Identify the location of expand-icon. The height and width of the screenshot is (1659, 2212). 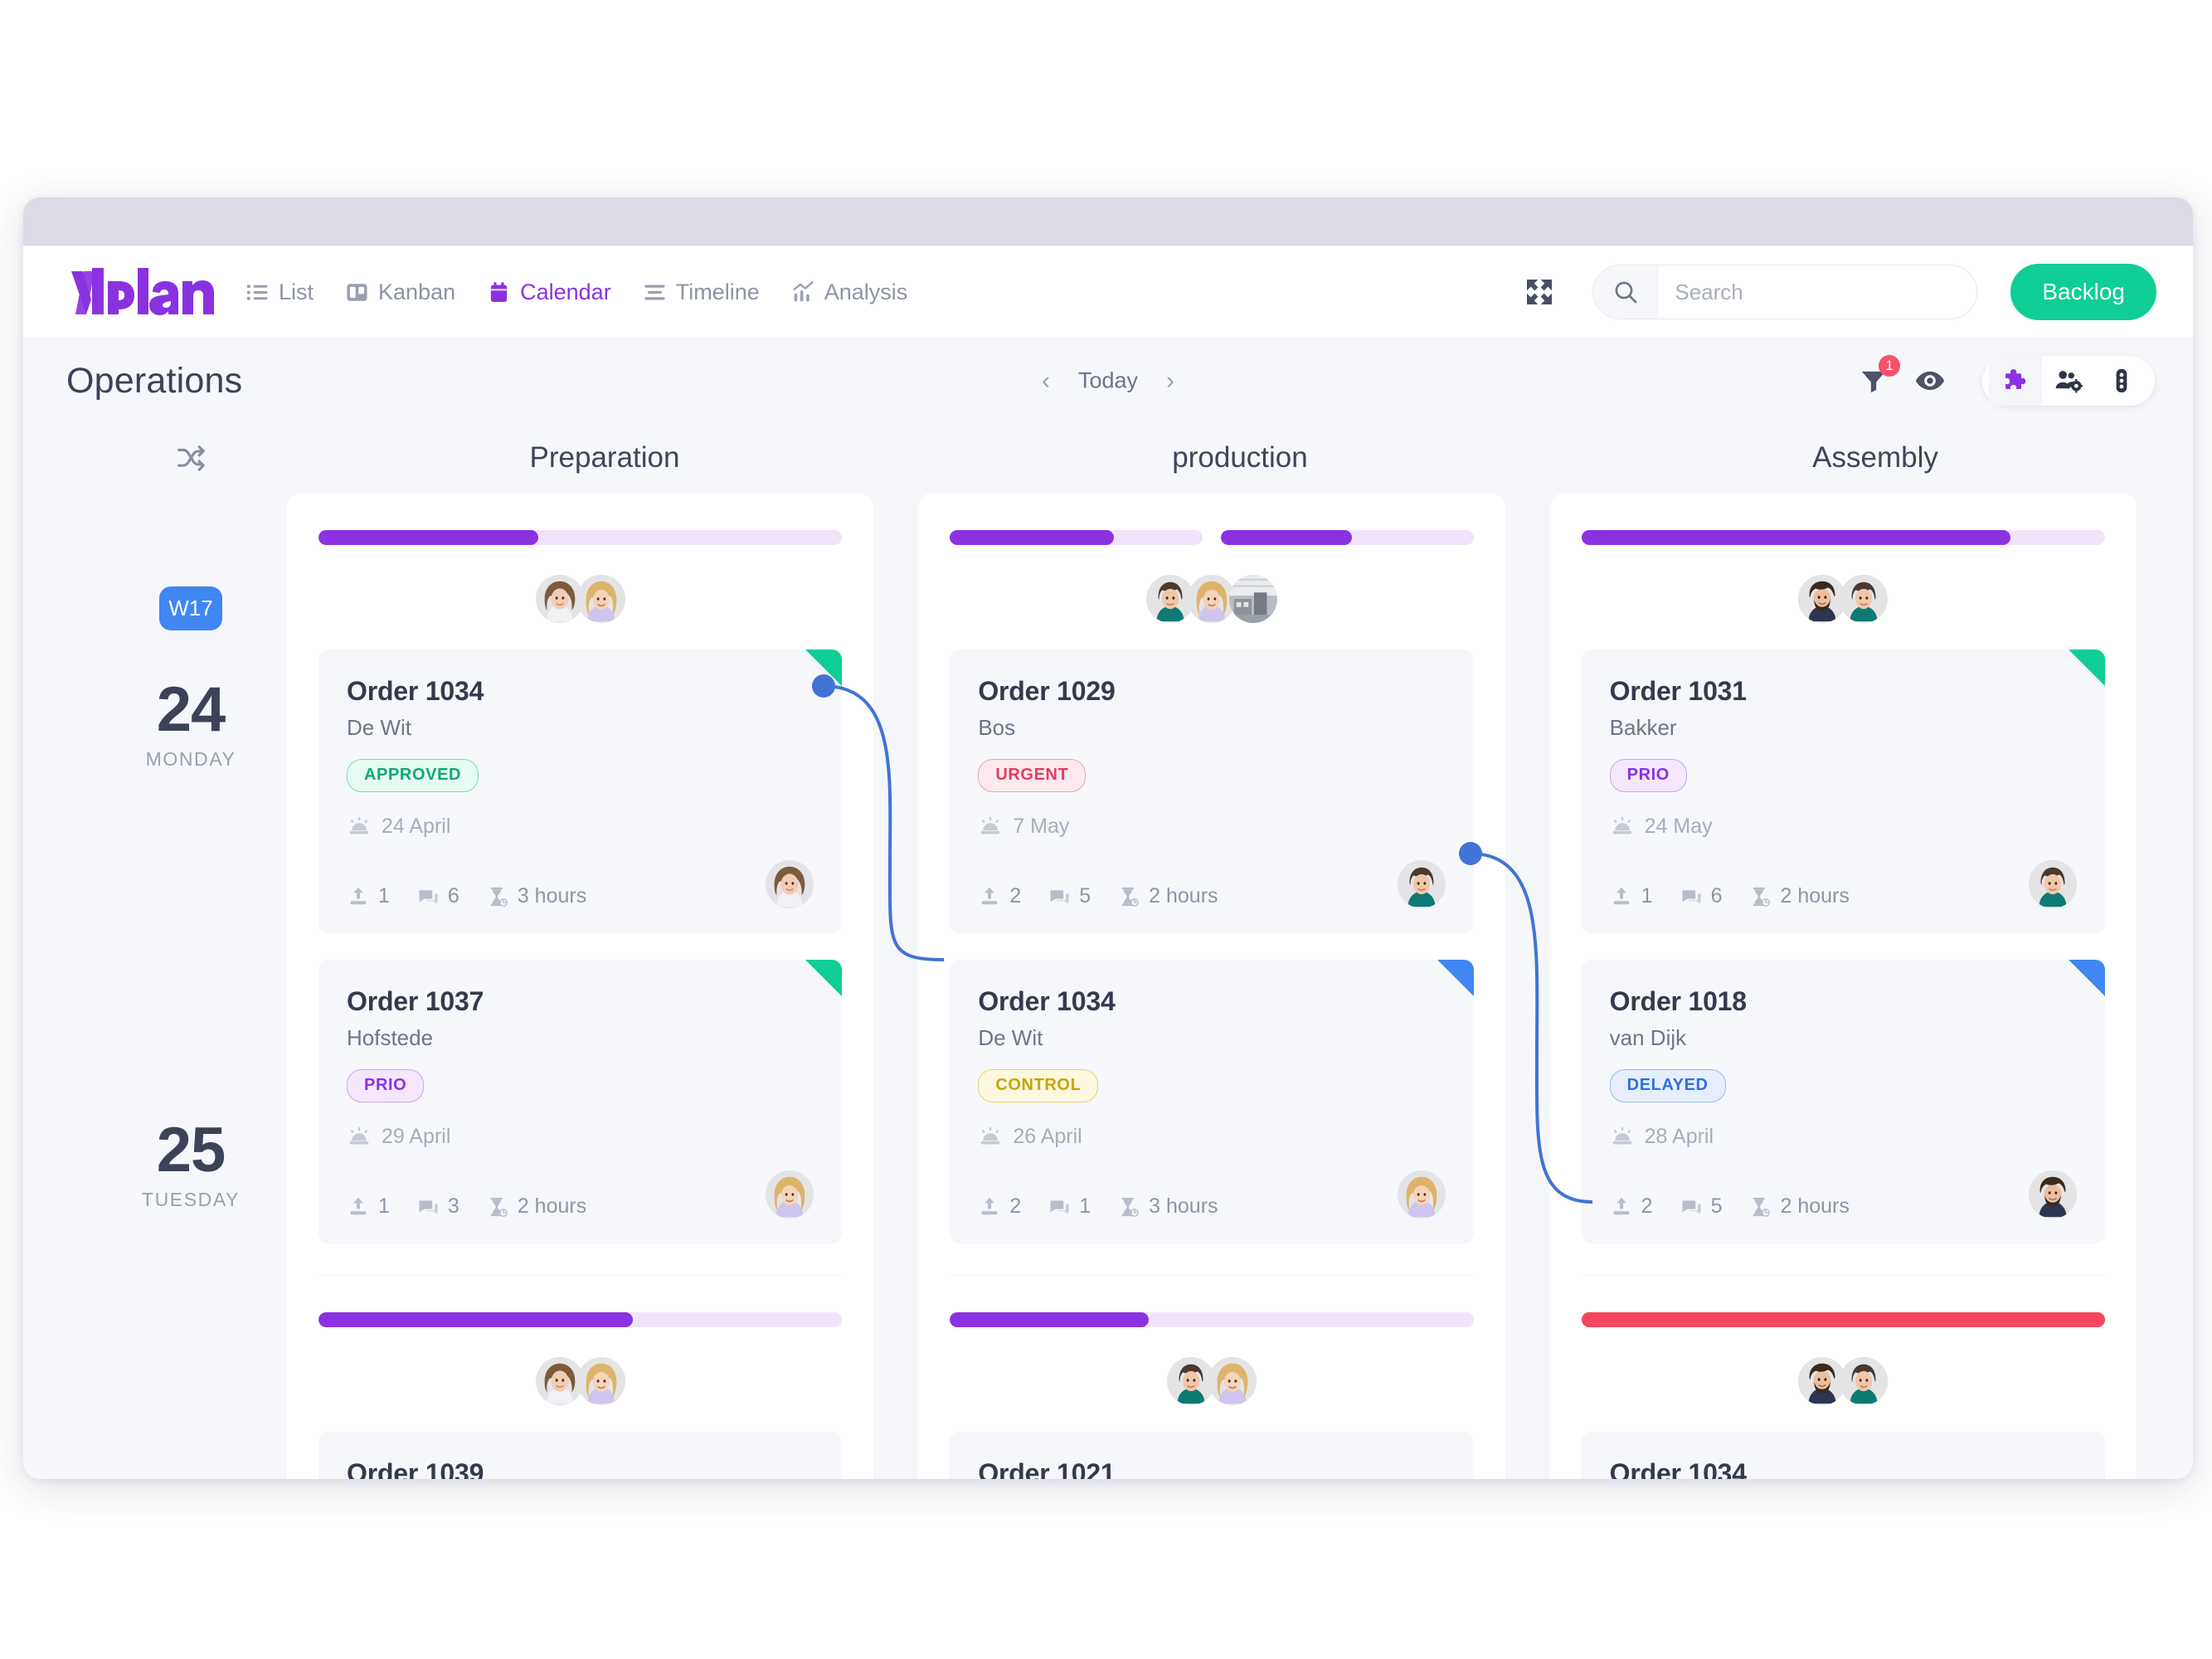
(1539, 292).